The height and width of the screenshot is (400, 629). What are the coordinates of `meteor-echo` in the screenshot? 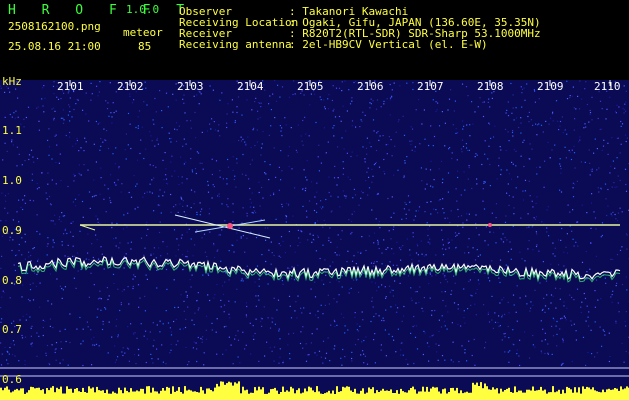 It's located at (490, 225).